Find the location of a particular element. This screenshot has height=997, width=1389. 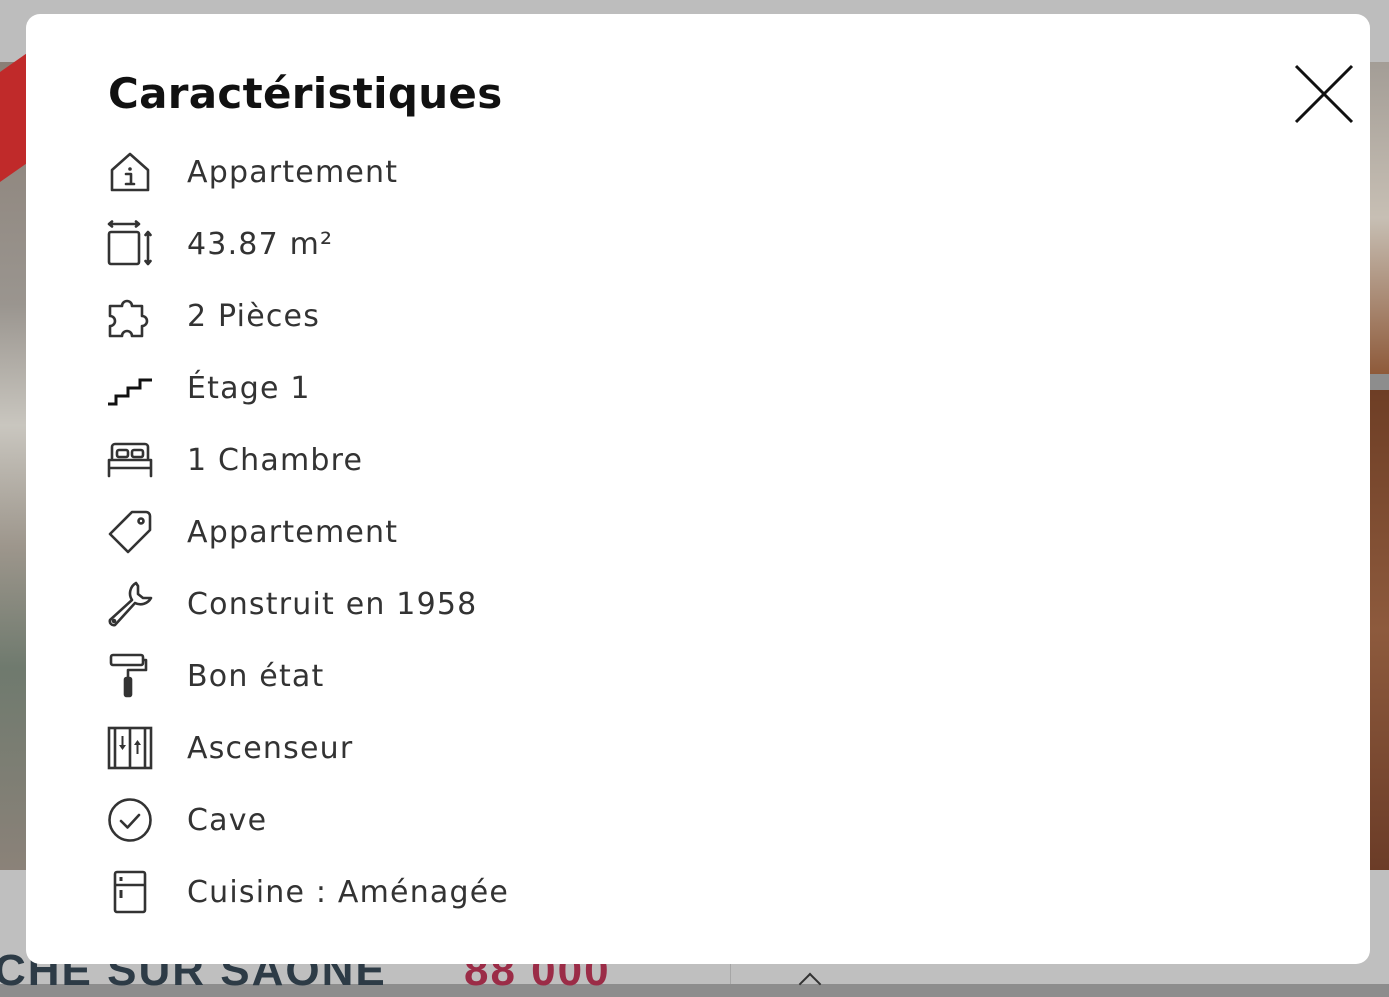

tag-icon is located at coordinates (130, 532).